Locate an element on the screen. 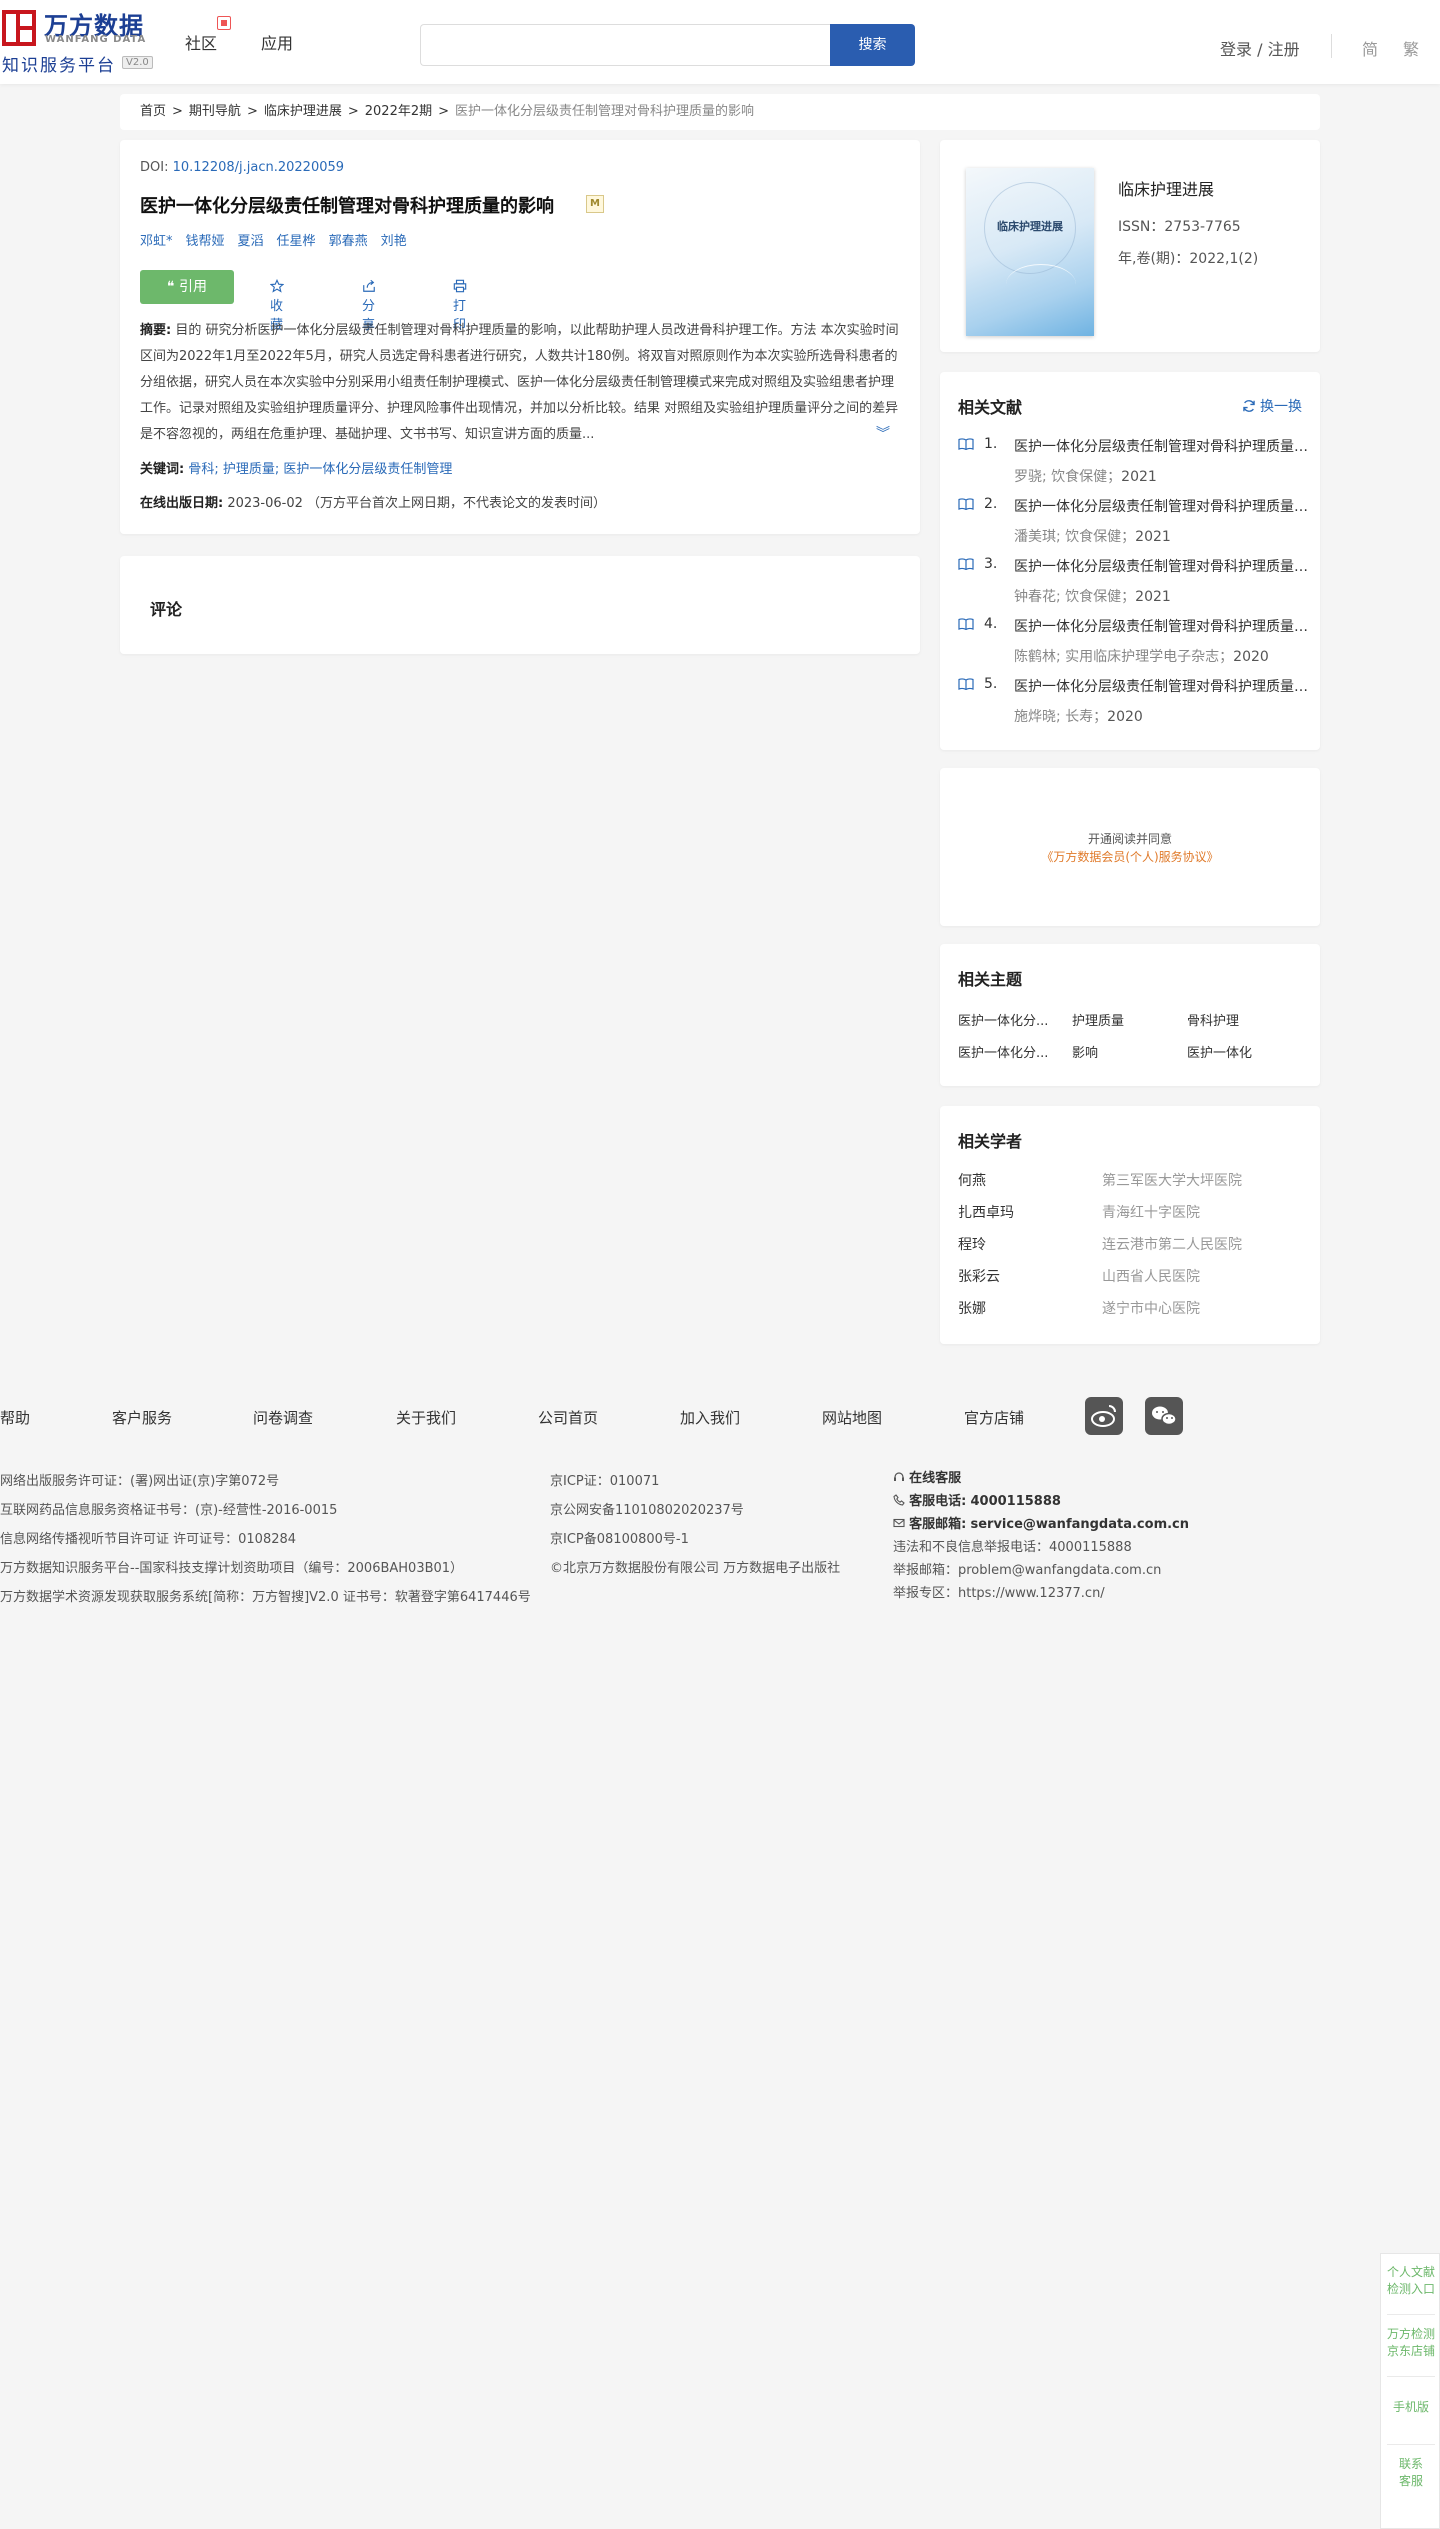  scholar-name: 张娜 is located at coordinates (972, 1308).